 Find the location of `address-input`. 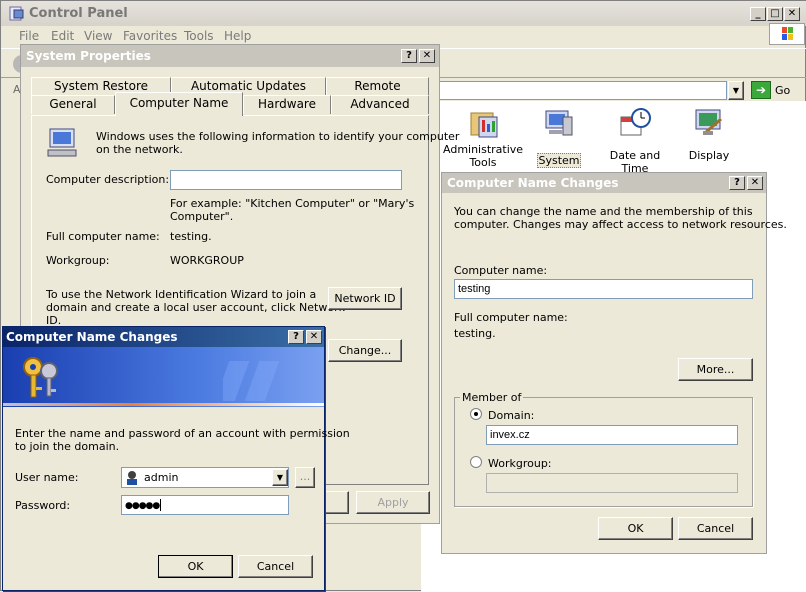

address-input is located at coordinates (582, 90).